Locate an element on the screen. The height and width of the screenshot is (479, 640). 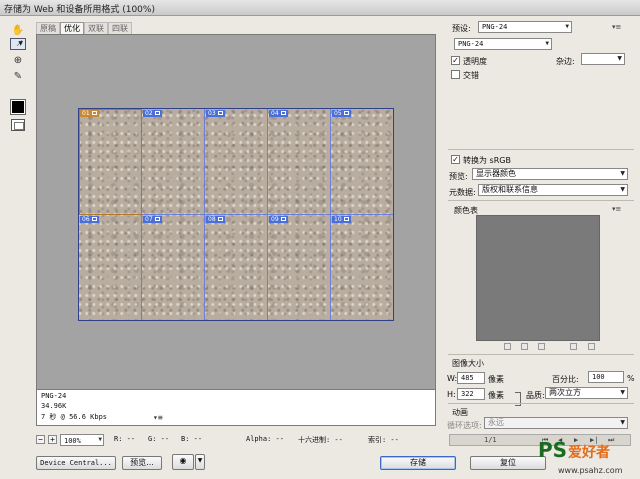
width-label: W: is located at coordinates (452, 378).